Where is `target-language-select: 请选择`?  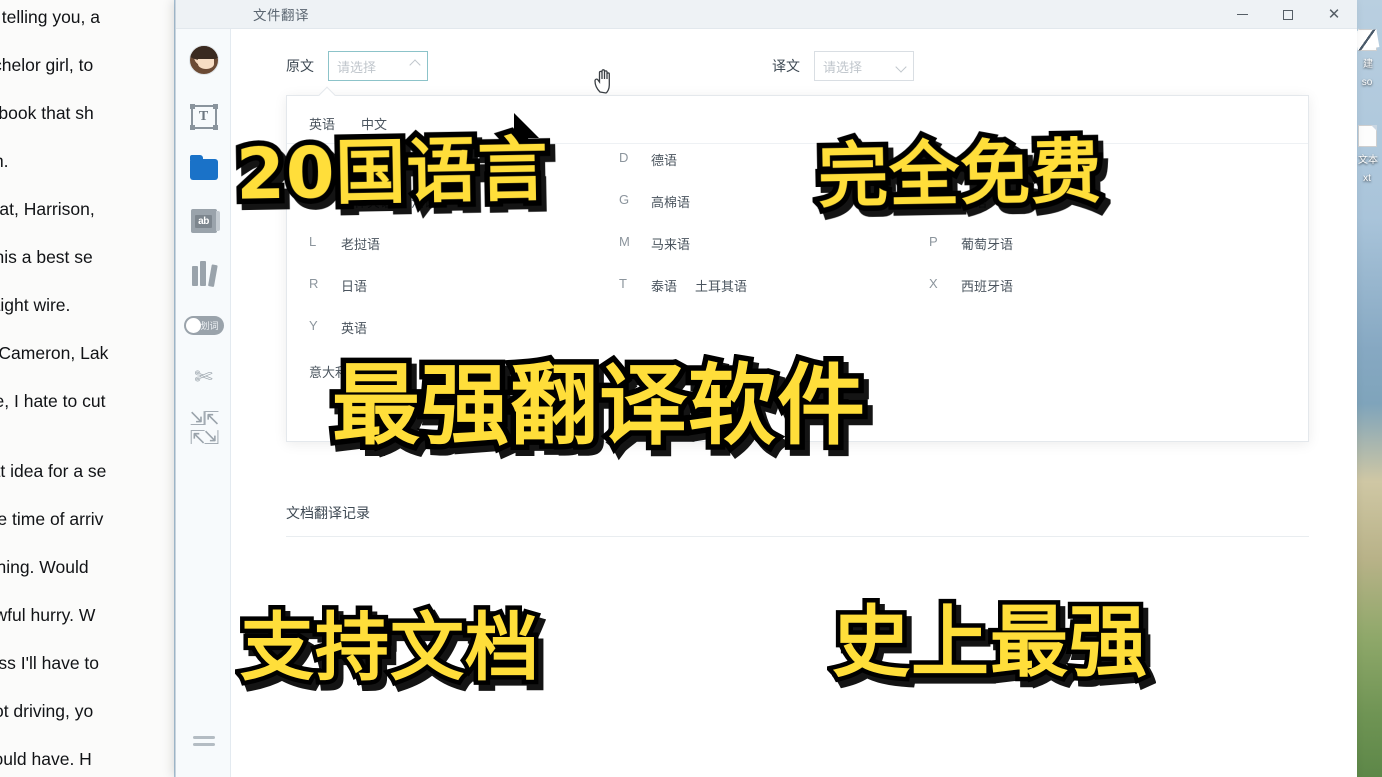
target-language-select: 请选择 is located at coordinates (864, 66).